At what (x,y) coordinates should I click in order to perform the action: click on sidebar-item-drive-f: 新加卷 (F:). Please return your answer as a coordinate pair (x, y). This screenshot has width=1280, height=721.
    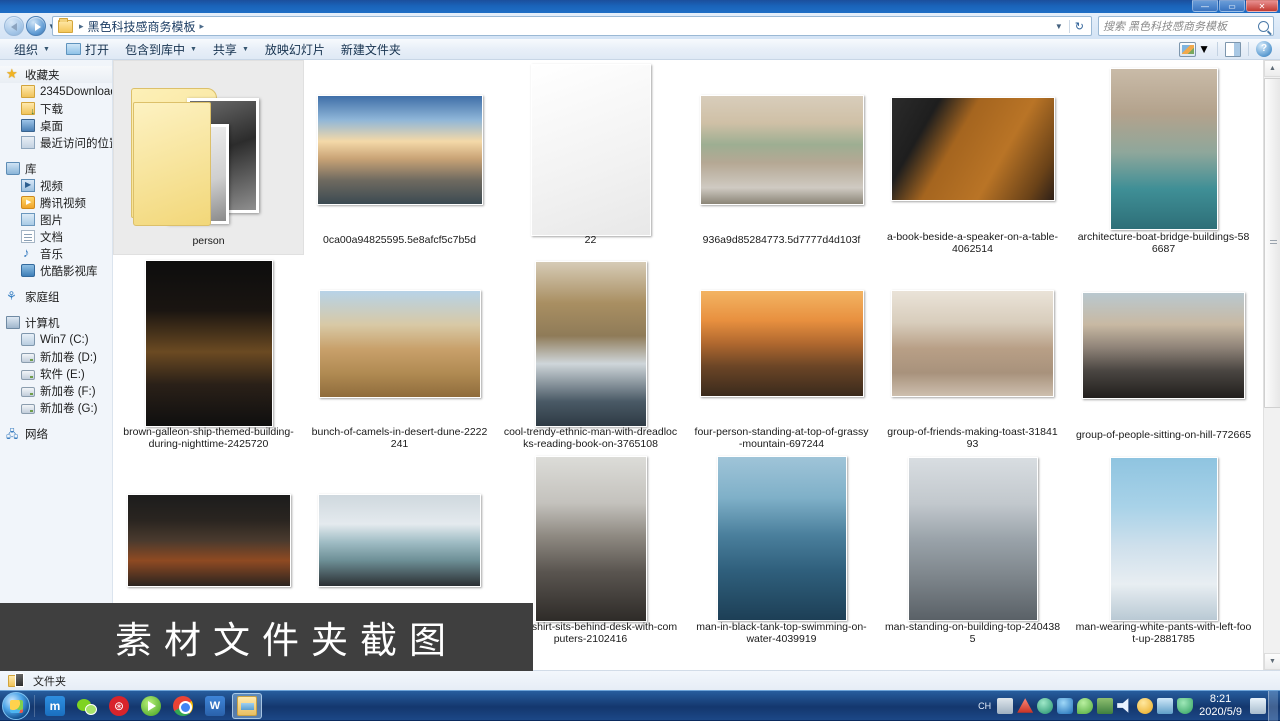
    Looking at the image, I should click on (56, 390).